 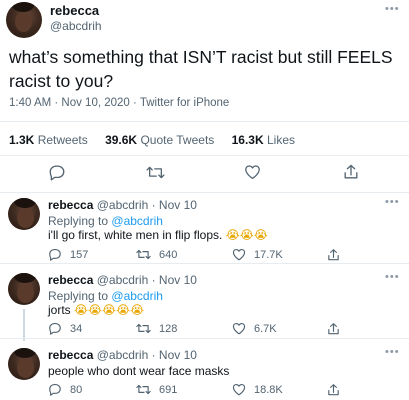 I want to click on author-handle: @abcdrih, so click(x=76, y=26).